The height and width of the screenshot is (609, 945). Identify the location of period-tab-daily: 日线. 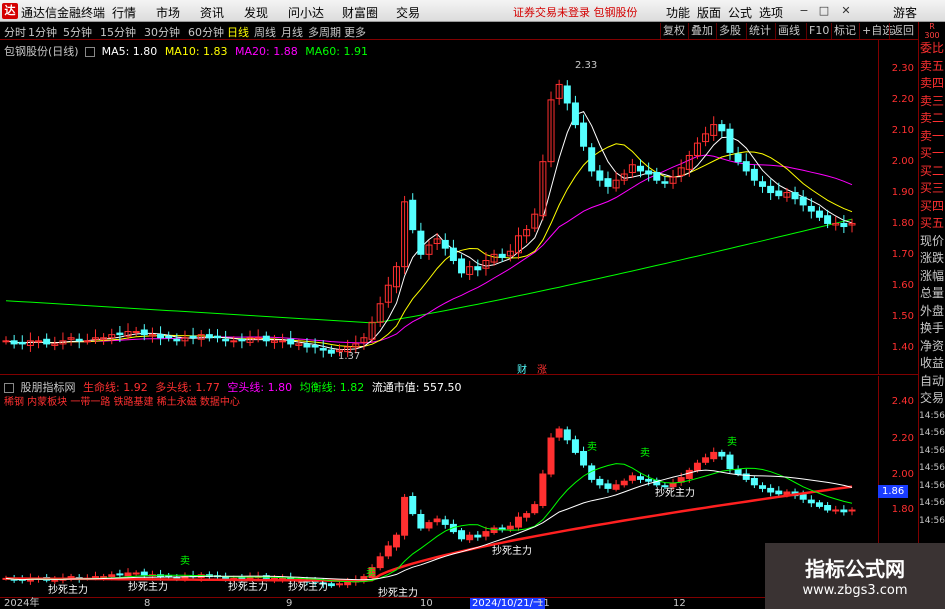
(238, 32).